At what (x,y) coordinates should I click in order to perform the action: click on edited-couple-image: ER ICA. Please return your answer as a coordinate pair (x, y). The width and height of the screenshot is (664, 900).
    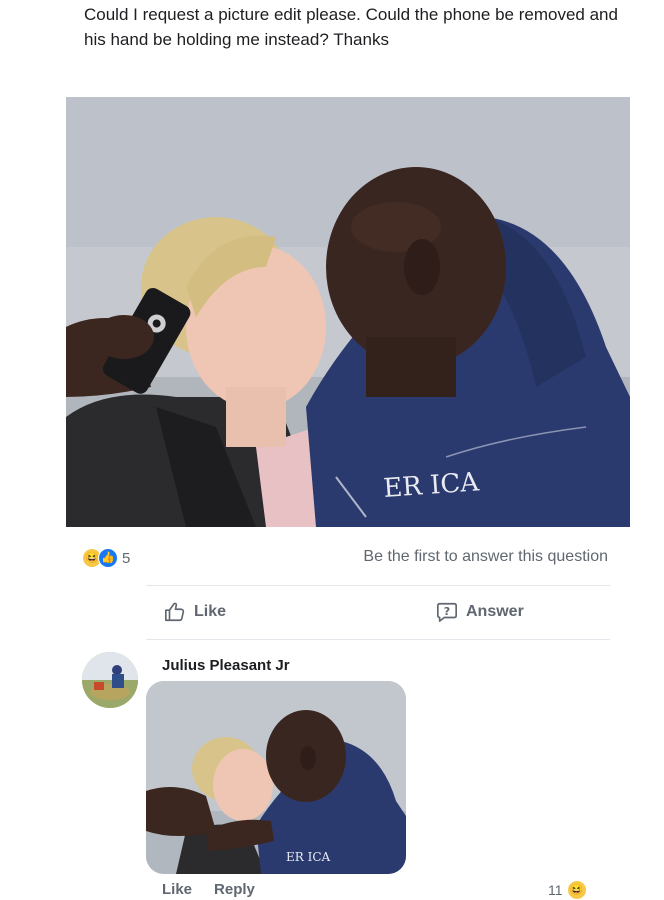
    Looking at the image, I should click on (276, 777).